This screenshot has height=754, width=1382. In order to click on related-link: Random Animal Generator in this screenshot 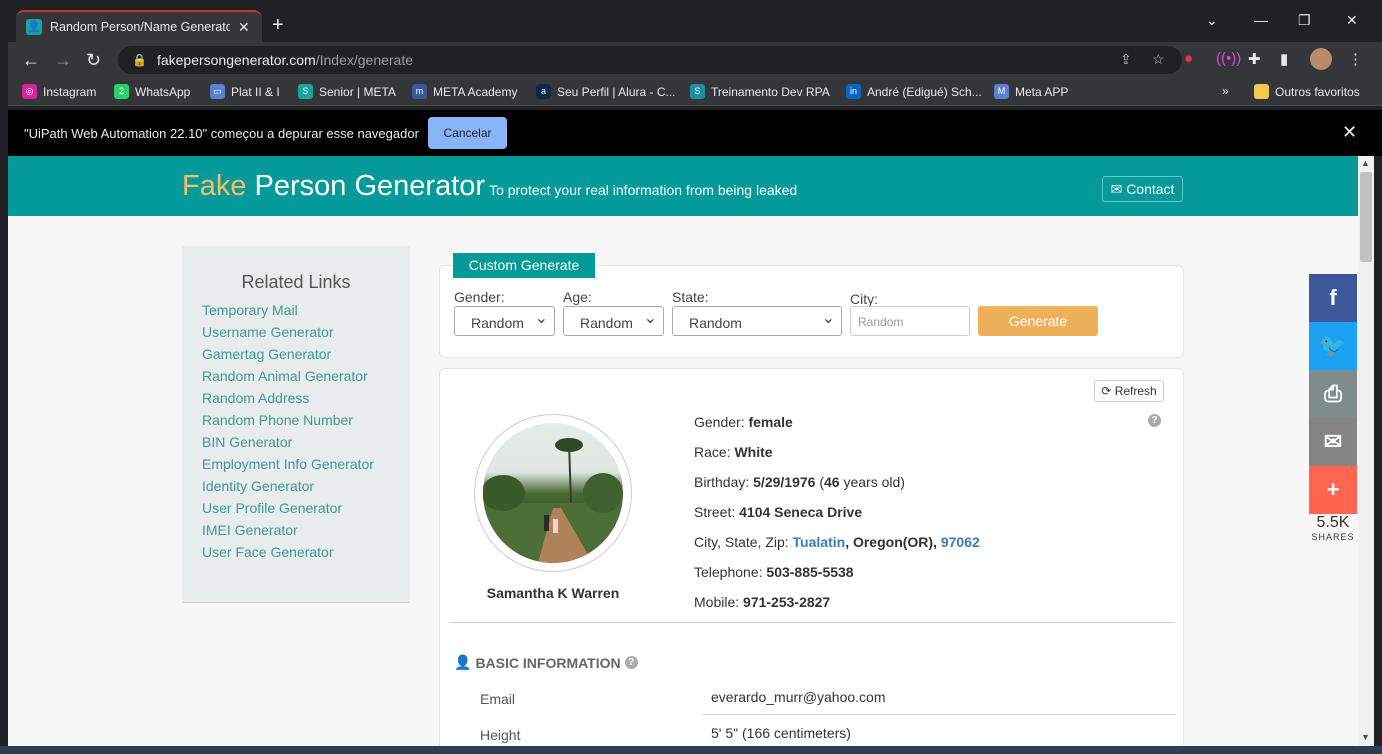, I will do `click(288, 376)`.